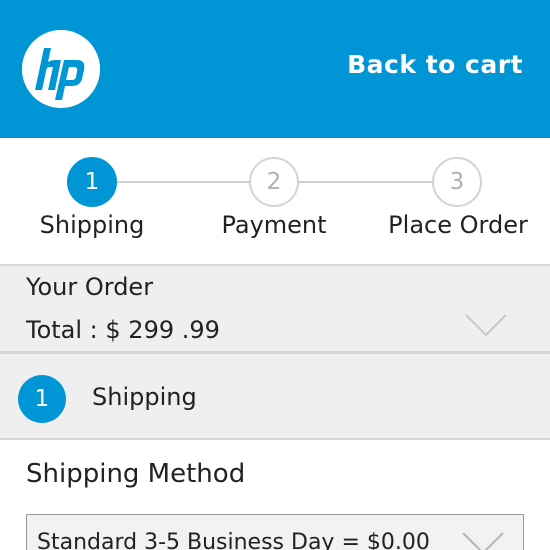  What do you see at coordinates (123, 330) in the screenshot?
I see `order-total: Total : $ 299 .99` at bounding box center [123, 330].